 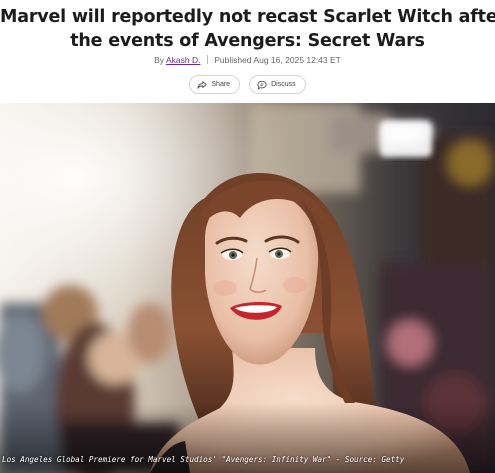 I want to click on published-date: Published Aug 16, 2025 12:43 ET, so click(x=277, y=60).